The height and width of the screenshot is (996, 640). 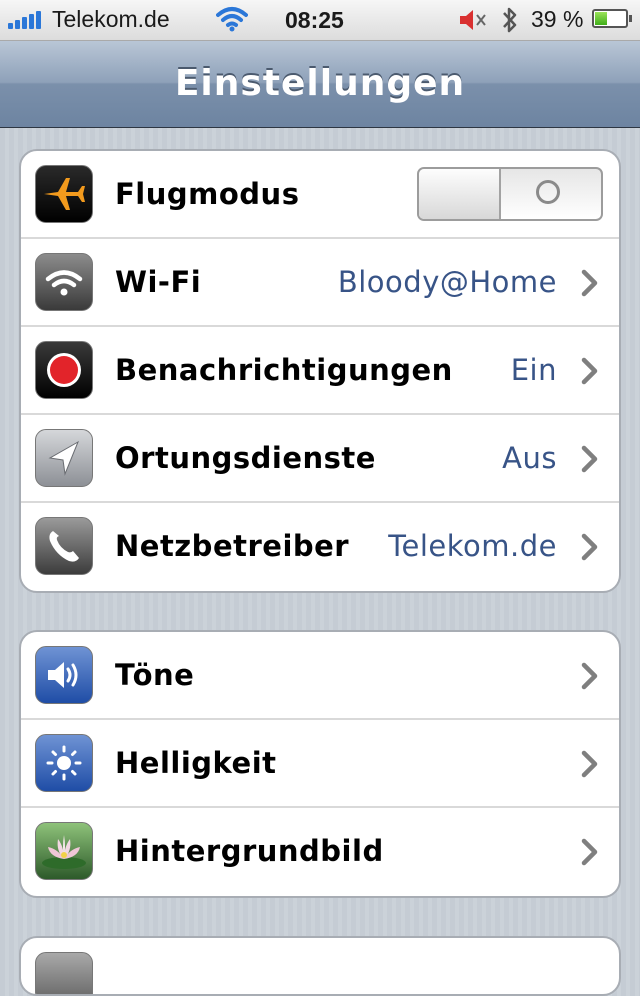 I want to click on row-helligkeit: Helligkeit, so click(x=320, y=764).